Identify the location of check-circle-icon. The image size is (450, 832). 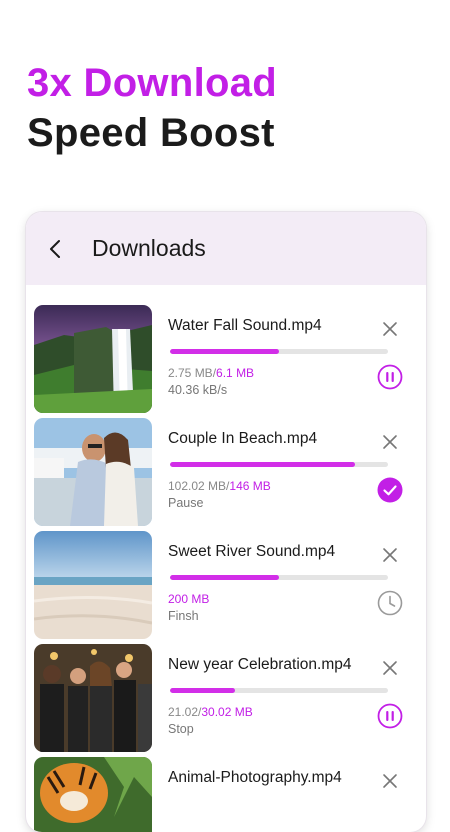
(390, 490).